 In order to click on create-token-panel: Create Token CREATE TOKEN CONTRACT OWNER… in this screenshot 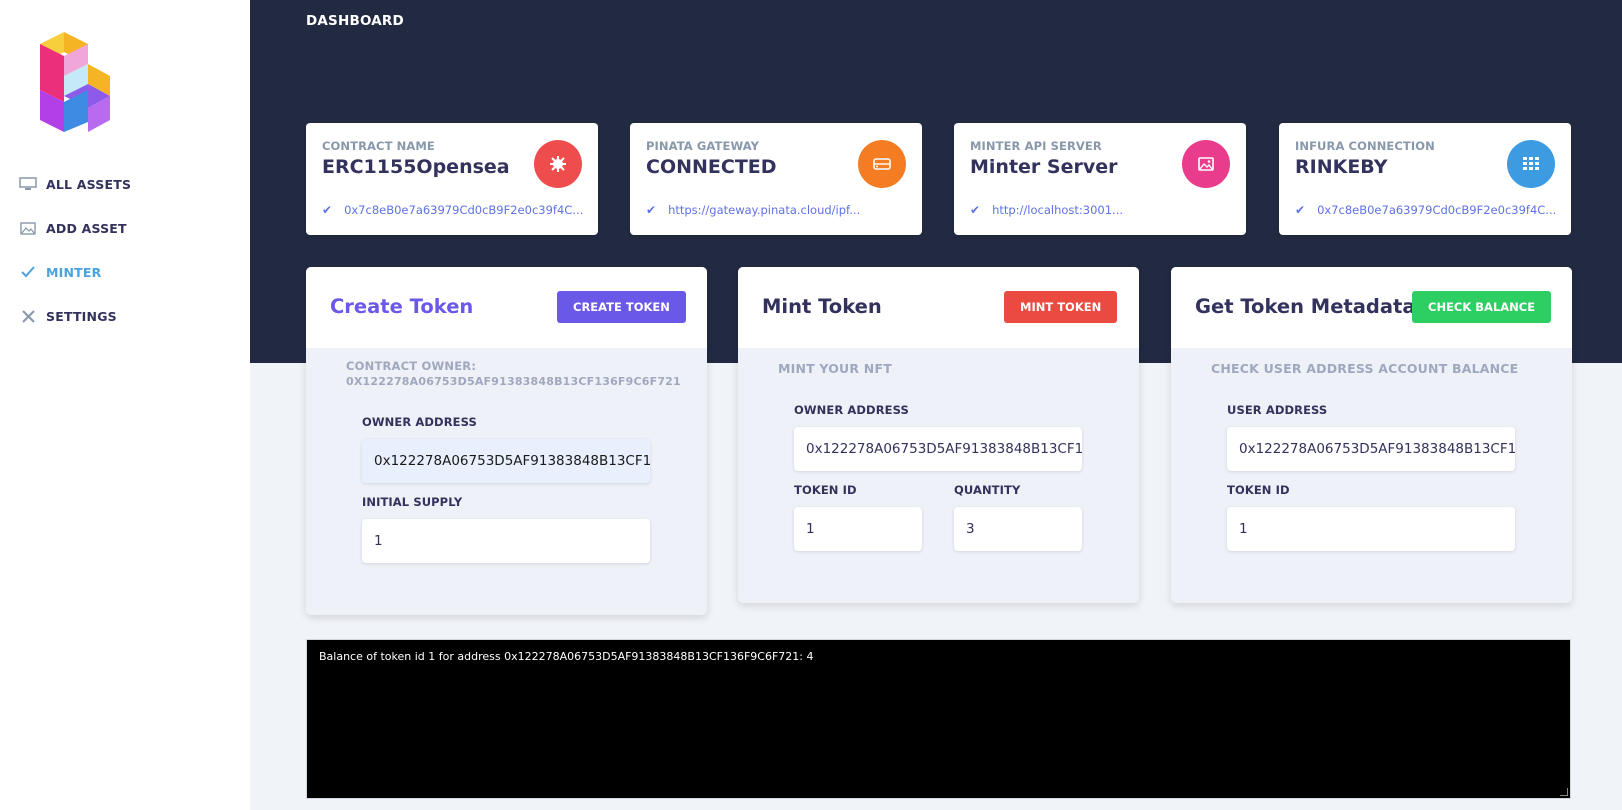, I will do `click(506, 441)`.